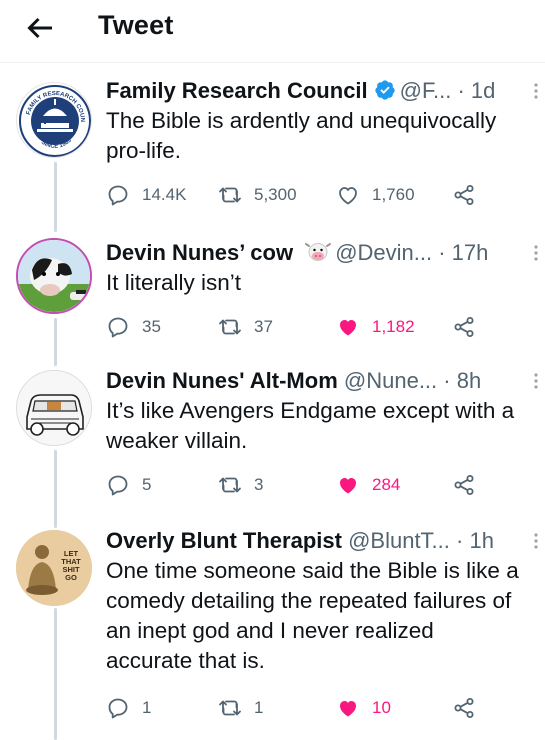  I want to click on display-name: Devin Nunes’ cow, so click(199, 252).